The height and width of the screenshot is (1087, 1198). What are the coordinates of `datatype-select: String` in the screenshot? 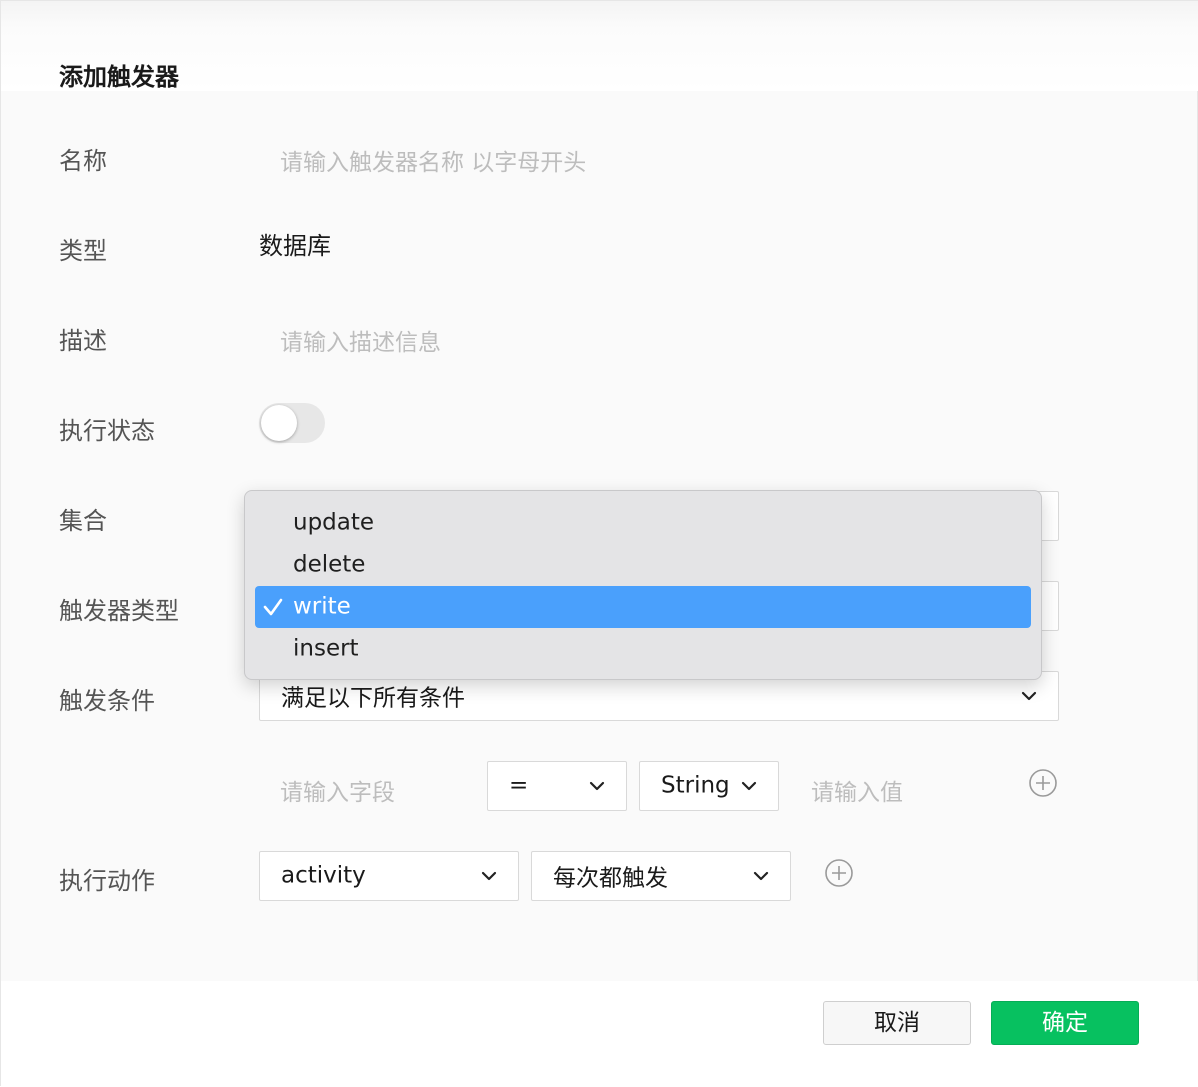 It's located at (709, 786).